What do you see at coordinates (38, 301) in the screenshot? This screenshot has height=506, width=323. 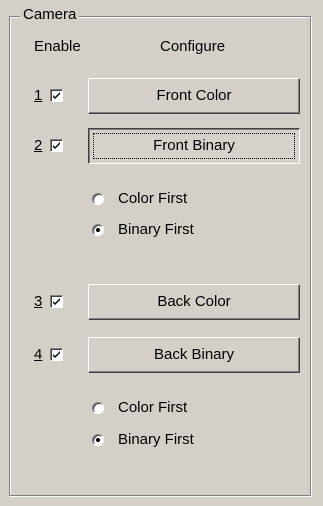 I see `camera-number-3: 3` at bounding box center [38, 301].